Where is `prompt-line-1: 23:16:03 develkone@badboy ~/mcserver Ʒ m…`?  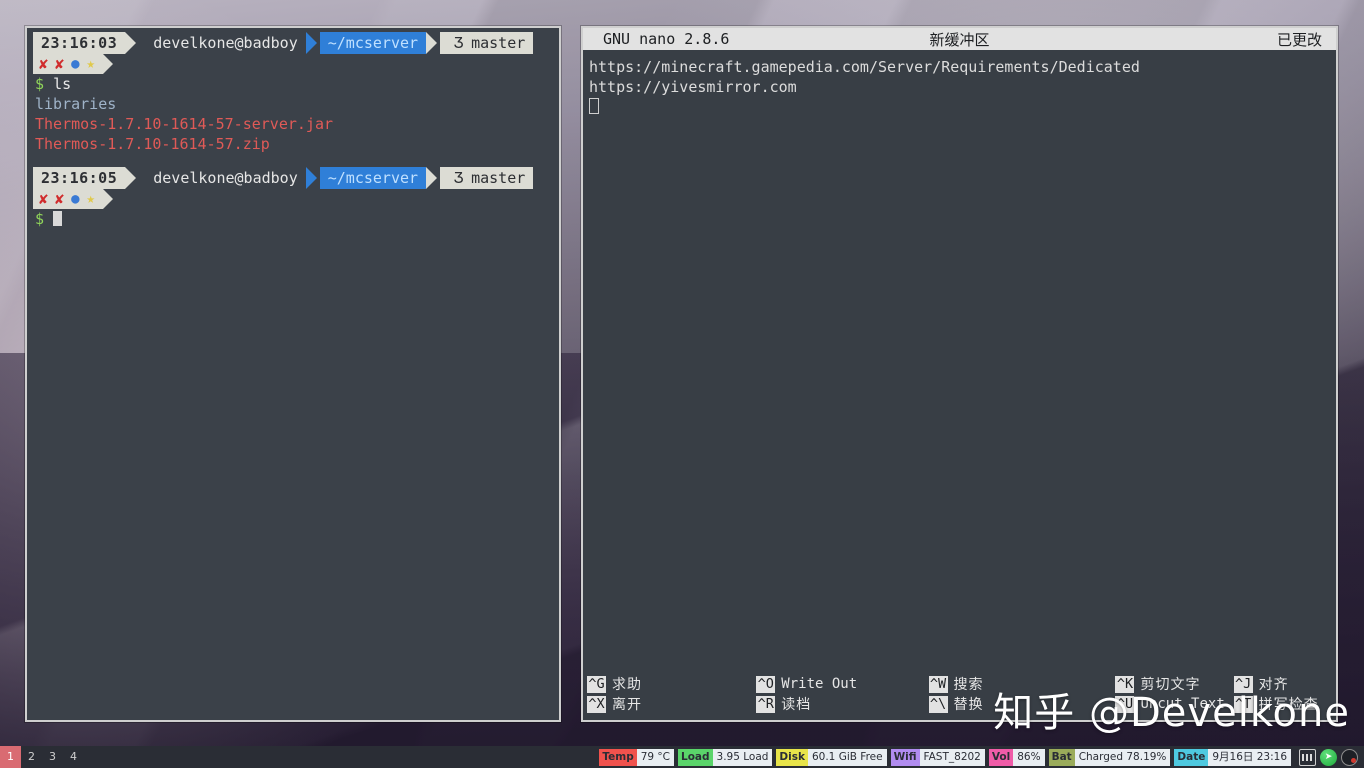 prompt-line-1: 23:16:03 develkone@badboy ~/mcserver Ʒ m… is located at coordinates (293, 43).